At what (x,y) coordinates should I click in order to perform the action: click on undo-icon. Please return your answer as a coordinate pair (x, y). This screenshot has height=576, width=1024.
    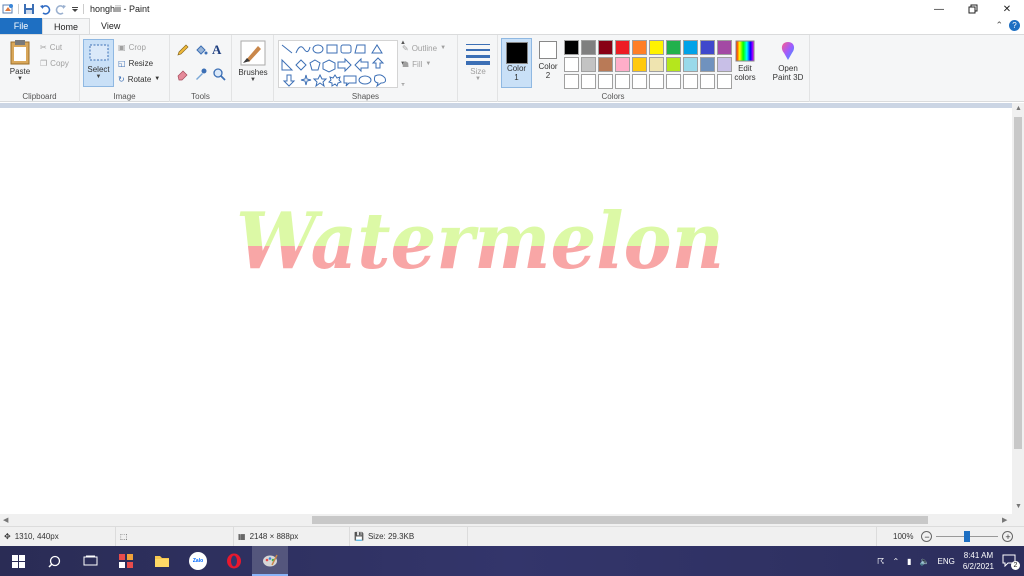
    Looking at the image, I should click on (45, 9).